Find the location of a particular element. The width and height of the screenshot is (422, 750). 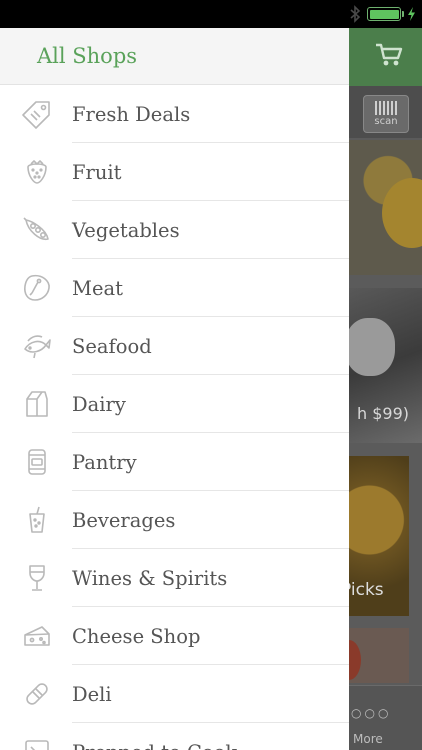

menu-item-vegetables: Vegetables is located at coordinates (174, 230).